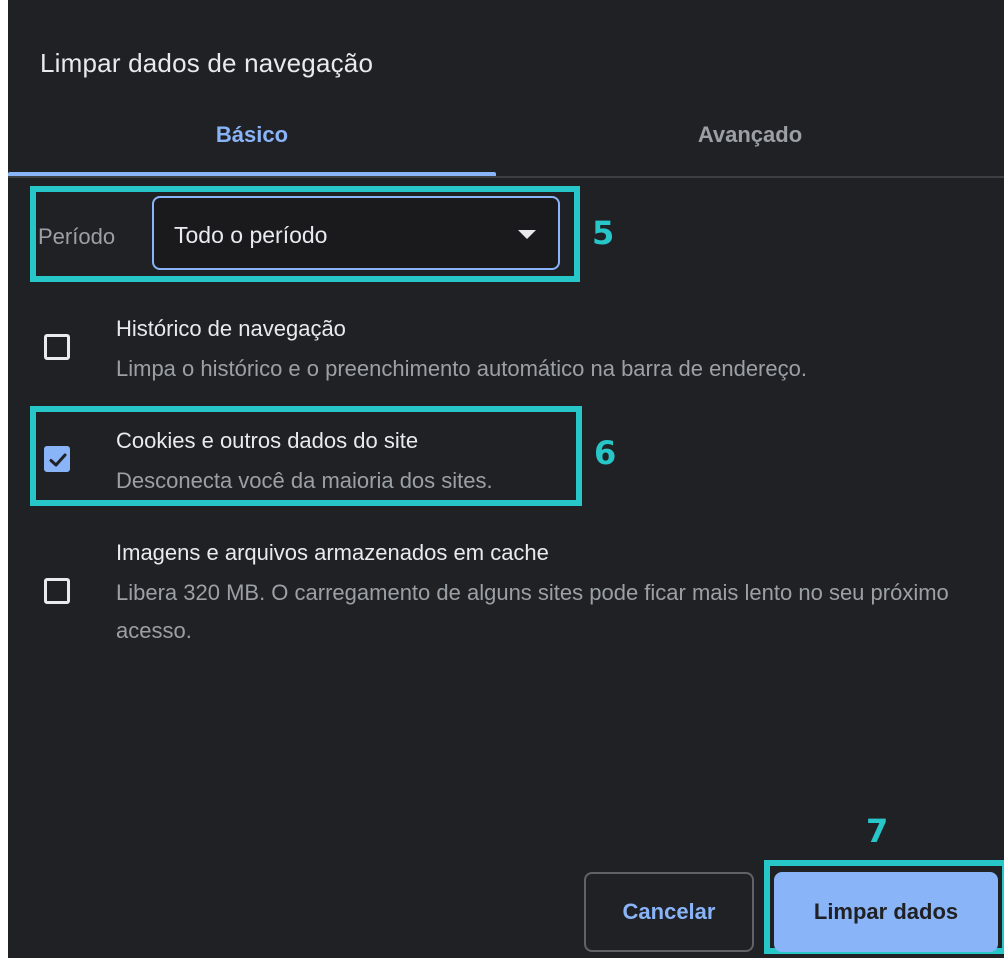 The image size is (1004, 958). I want to click on tab-basic: Básico, so click(252, 148).